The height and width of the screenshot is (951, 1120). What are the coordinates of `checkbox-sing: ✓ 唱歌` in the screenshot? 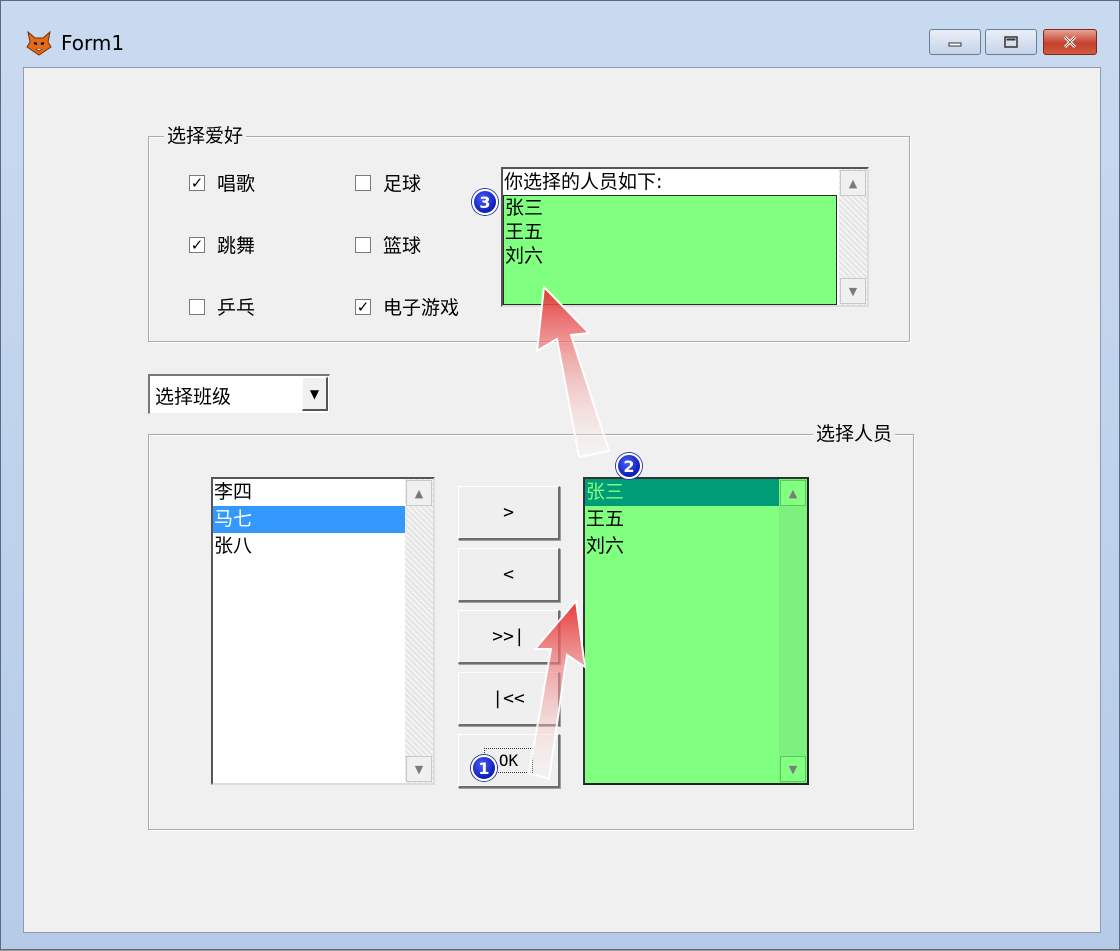 It's located at (222, 182).